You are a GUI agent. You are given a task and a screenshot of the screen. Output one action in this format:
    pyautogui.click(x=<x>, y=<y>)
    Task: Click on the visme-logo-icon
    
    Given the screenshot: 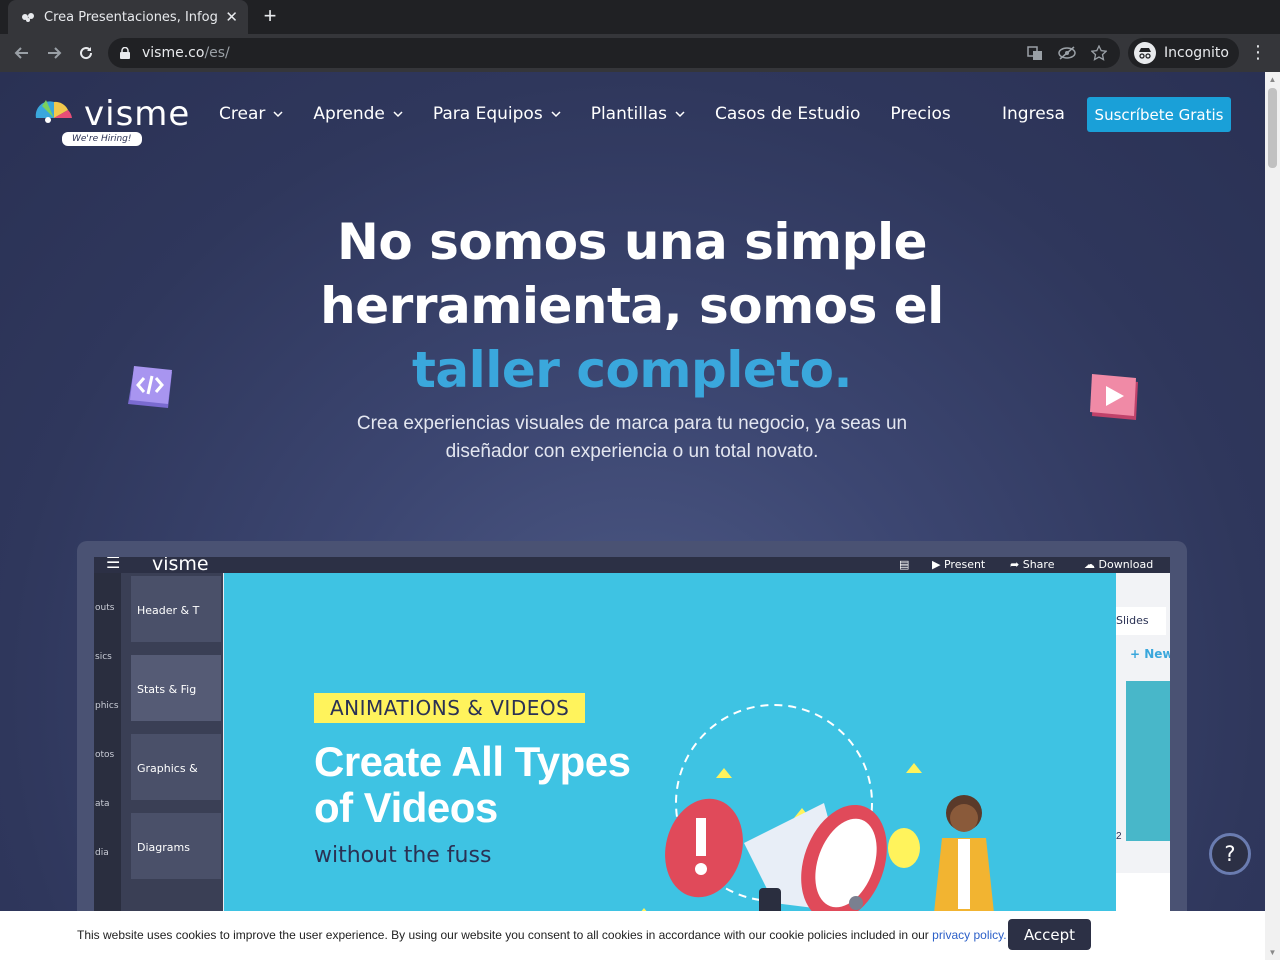 What is the action you would take?
    pyautogui.click(x=53, y=111)
    